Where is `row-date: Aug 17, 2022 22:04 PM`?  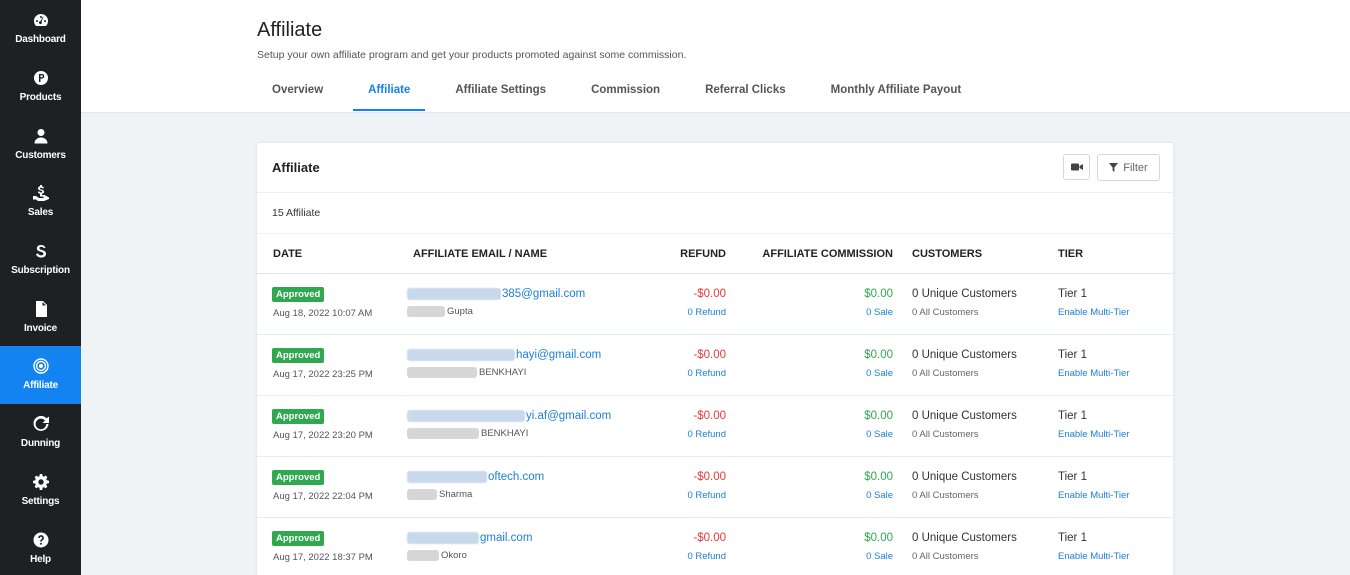
row-date: Aug 17, 2022 22:04 PM is located at coordinates (323, 496).